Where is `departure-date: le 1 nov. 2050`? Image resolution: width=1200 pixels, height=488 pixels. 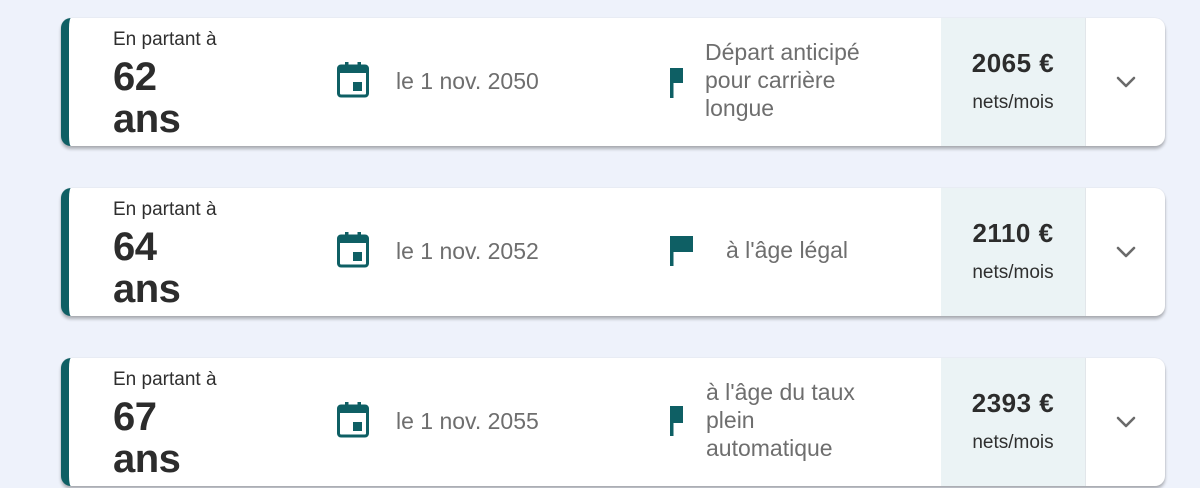
departure-date: le 1 nov. 2050 is located at coordinates (467, 81).